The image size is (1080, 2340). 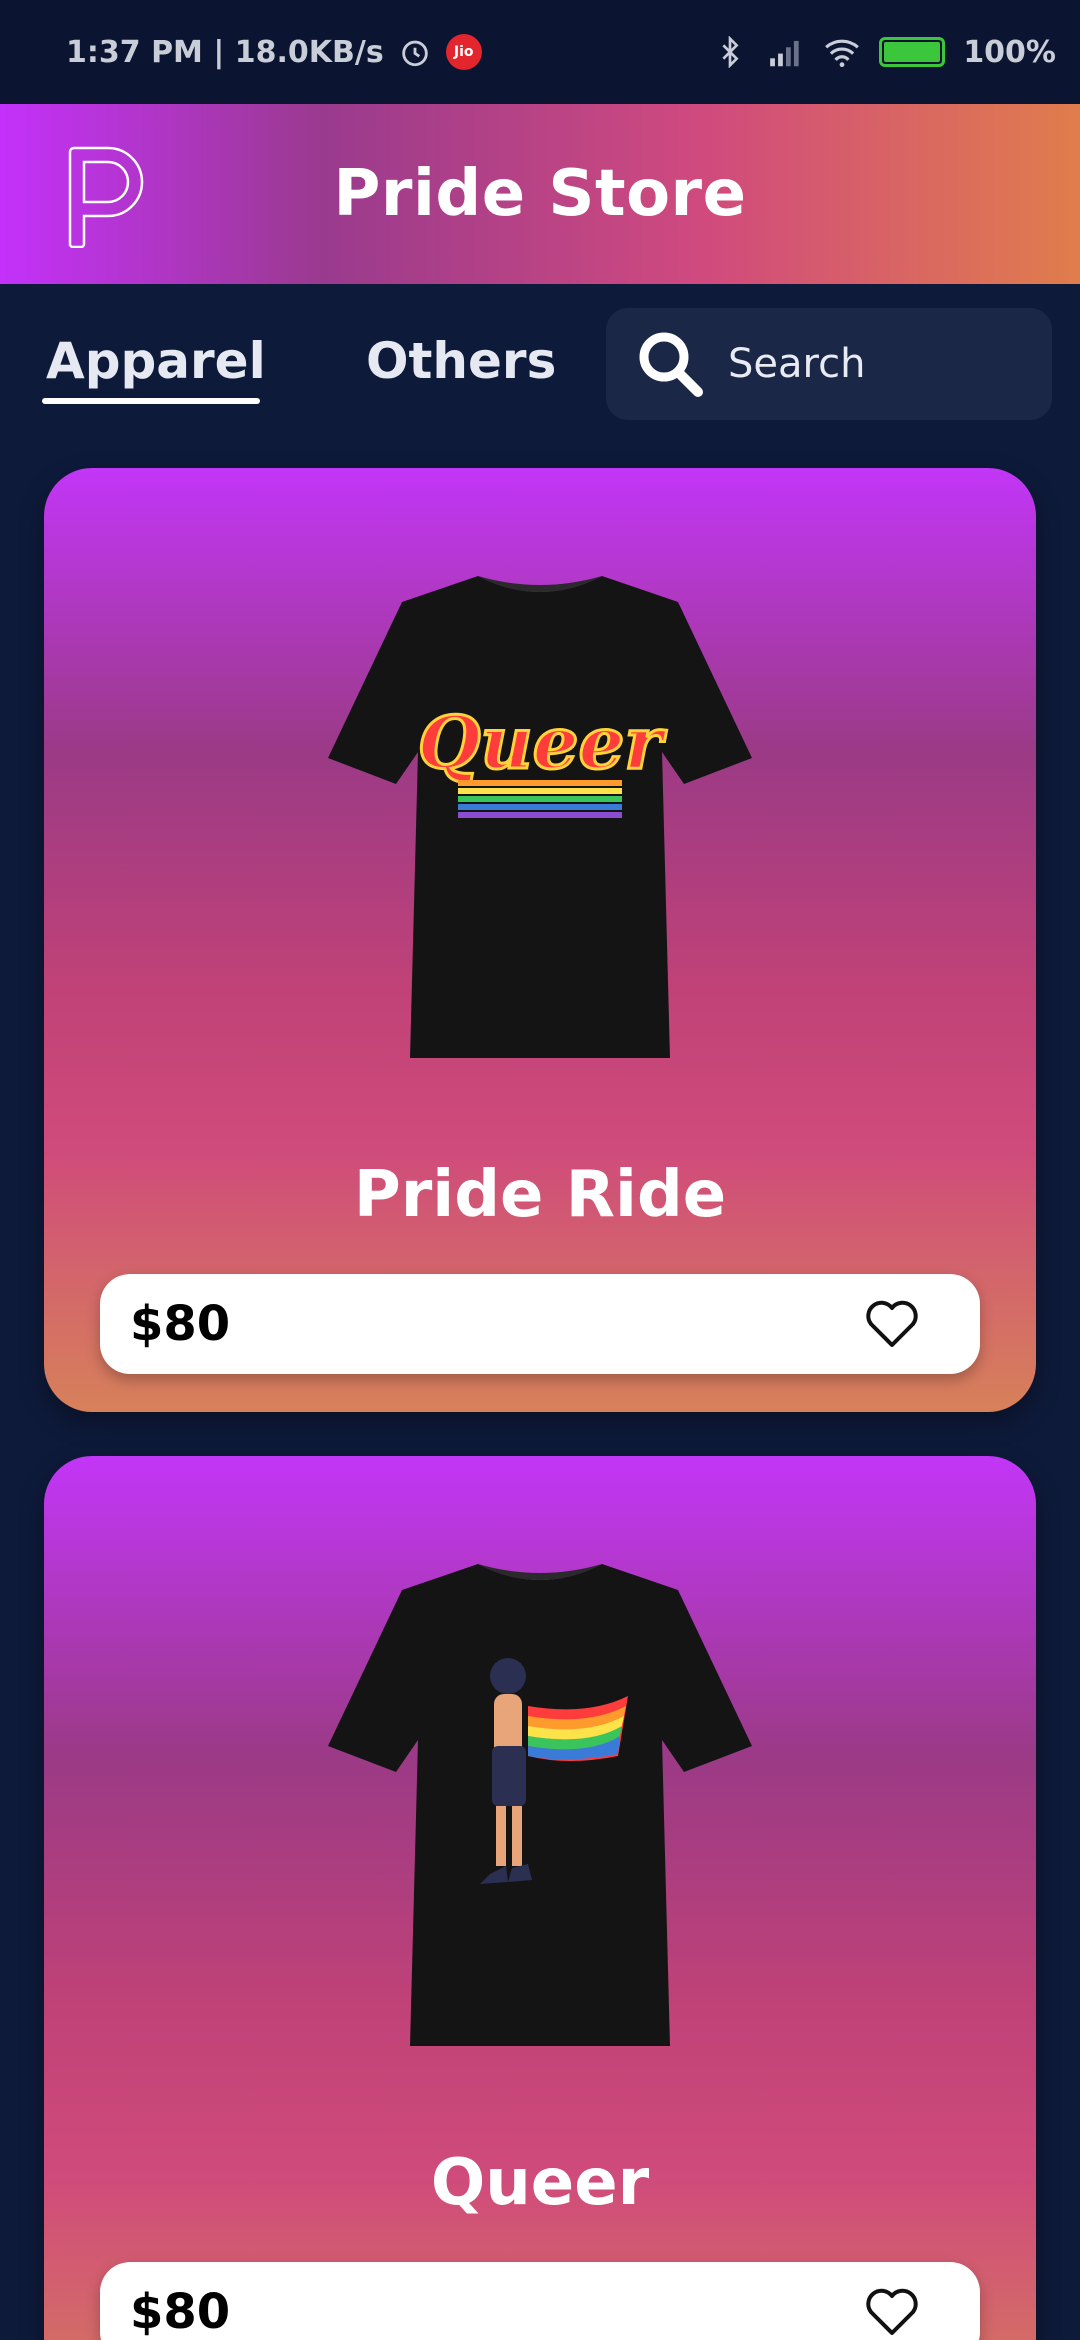 What do you see at coordinates (463, 52) in the screenshot?
I see `carrier-badge: Jio` at bounding box center [463, 52].